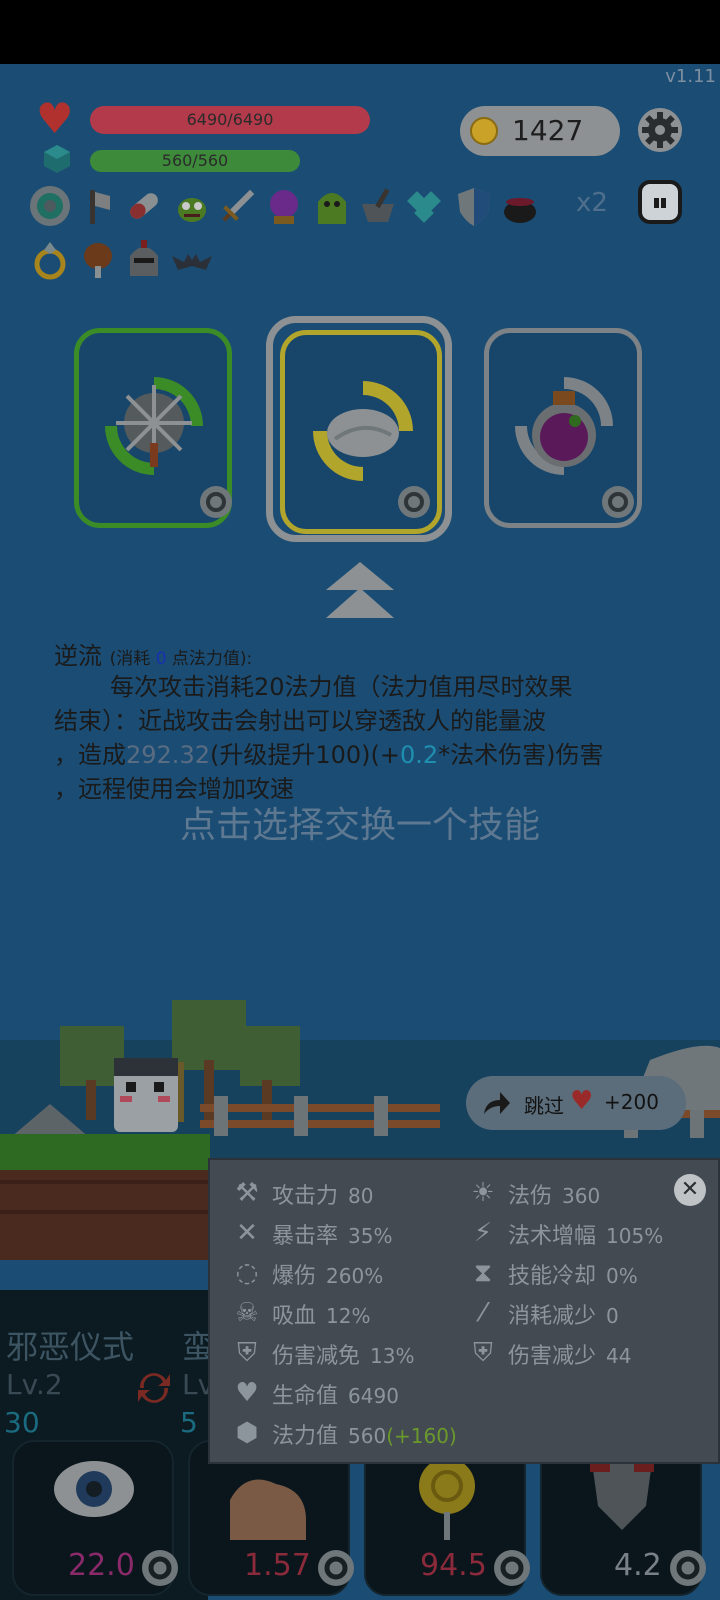 The image size is (720, 1600). Describe the element at coordinates (619, 1356) in the screenshot. I see `stat-value: 44` at that location.